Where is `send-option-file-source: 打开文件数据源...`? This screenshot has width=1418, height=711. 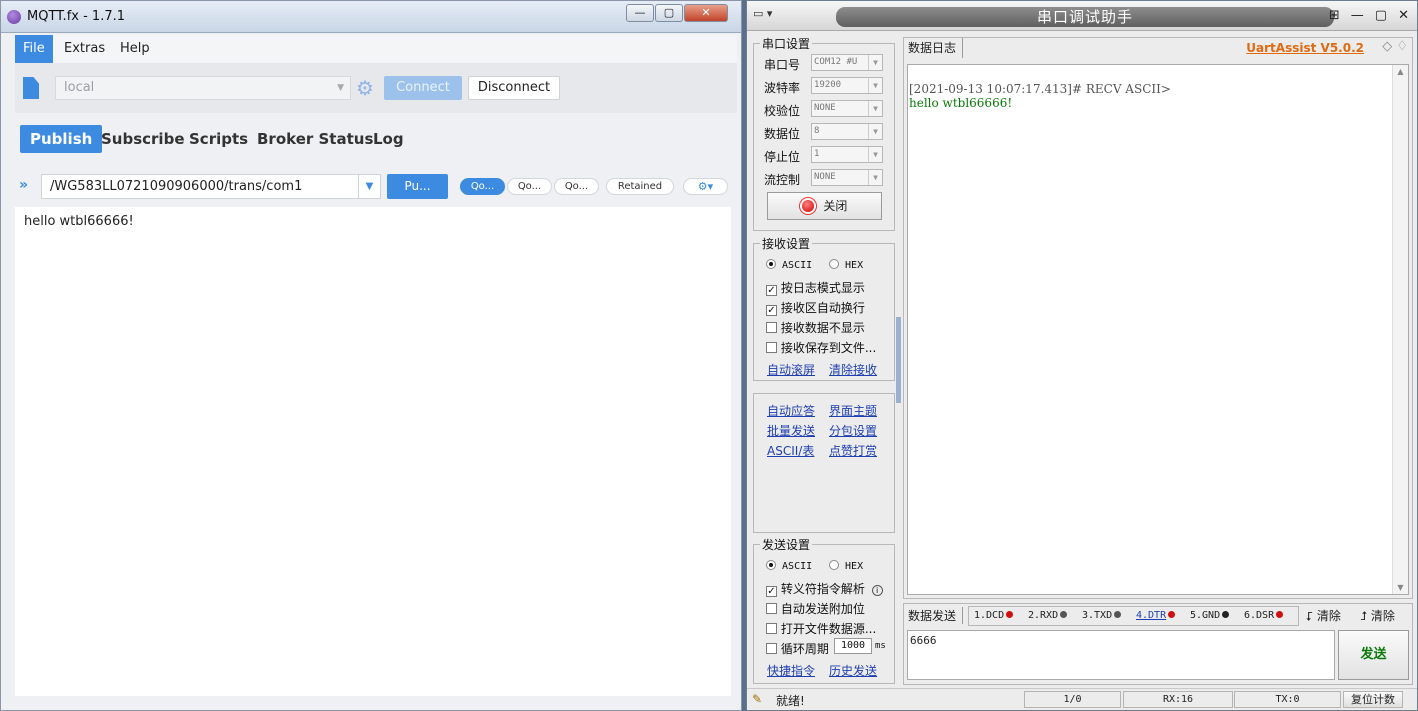 send-option-file-source: 打开文件数据源... is located at coordinates (821, 628).